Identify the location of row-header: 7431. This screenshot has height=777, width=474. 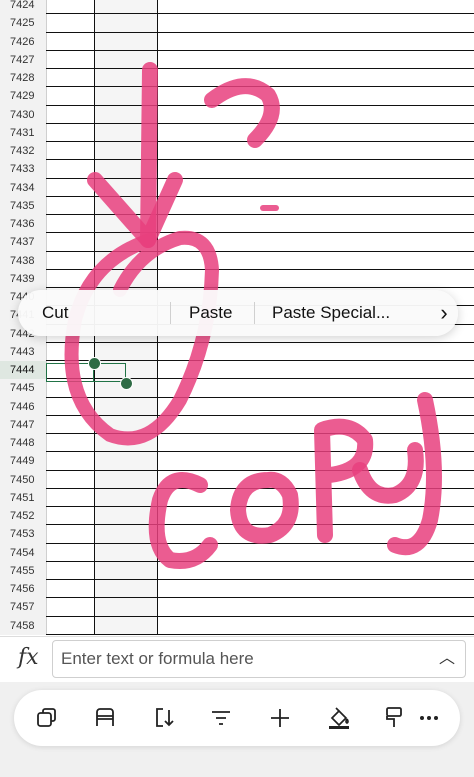
(23, 133).